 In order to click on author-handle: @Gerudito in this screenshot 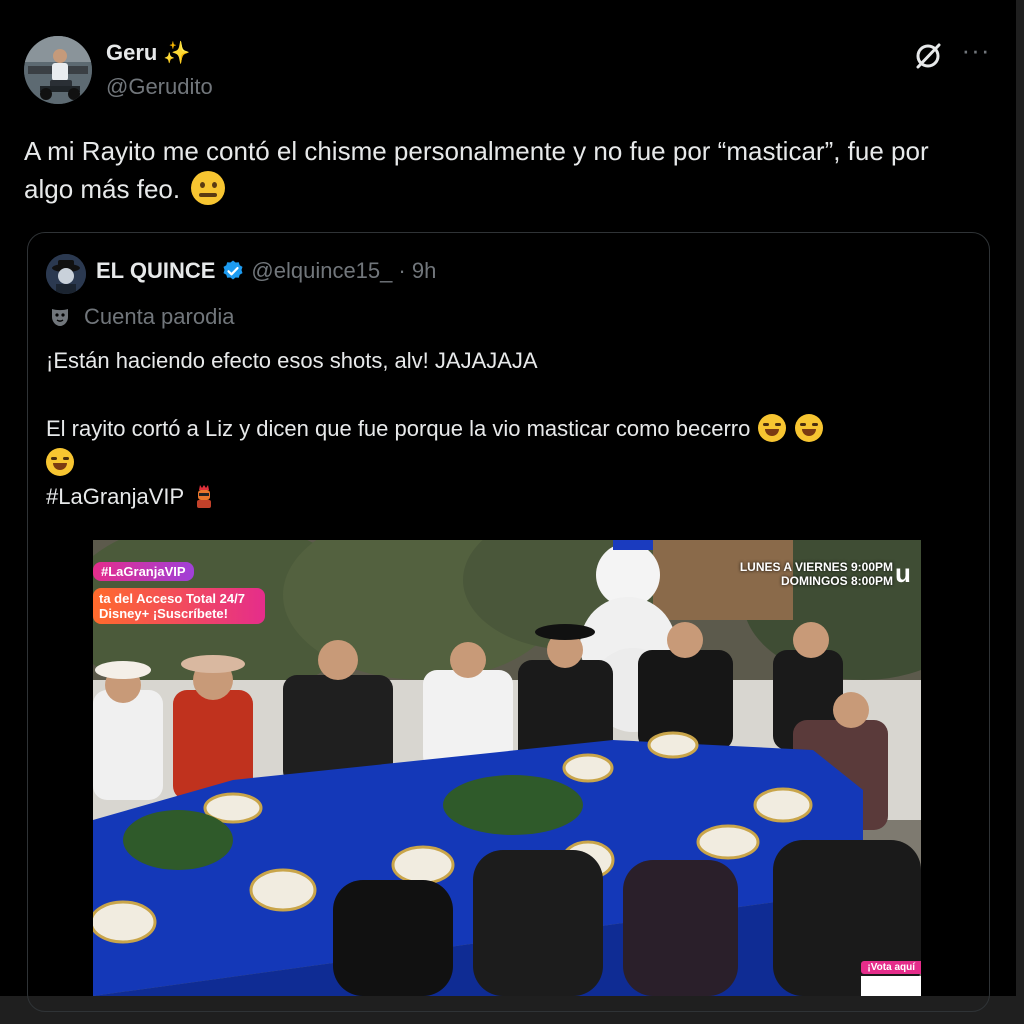, I will do `click(159, 87)`.